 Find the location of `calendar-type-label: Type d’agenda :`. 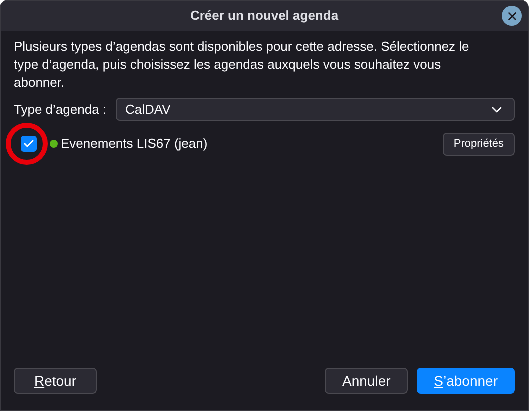

calendar-type-label: Type d’agenda : is located at coordinates (60, 109).